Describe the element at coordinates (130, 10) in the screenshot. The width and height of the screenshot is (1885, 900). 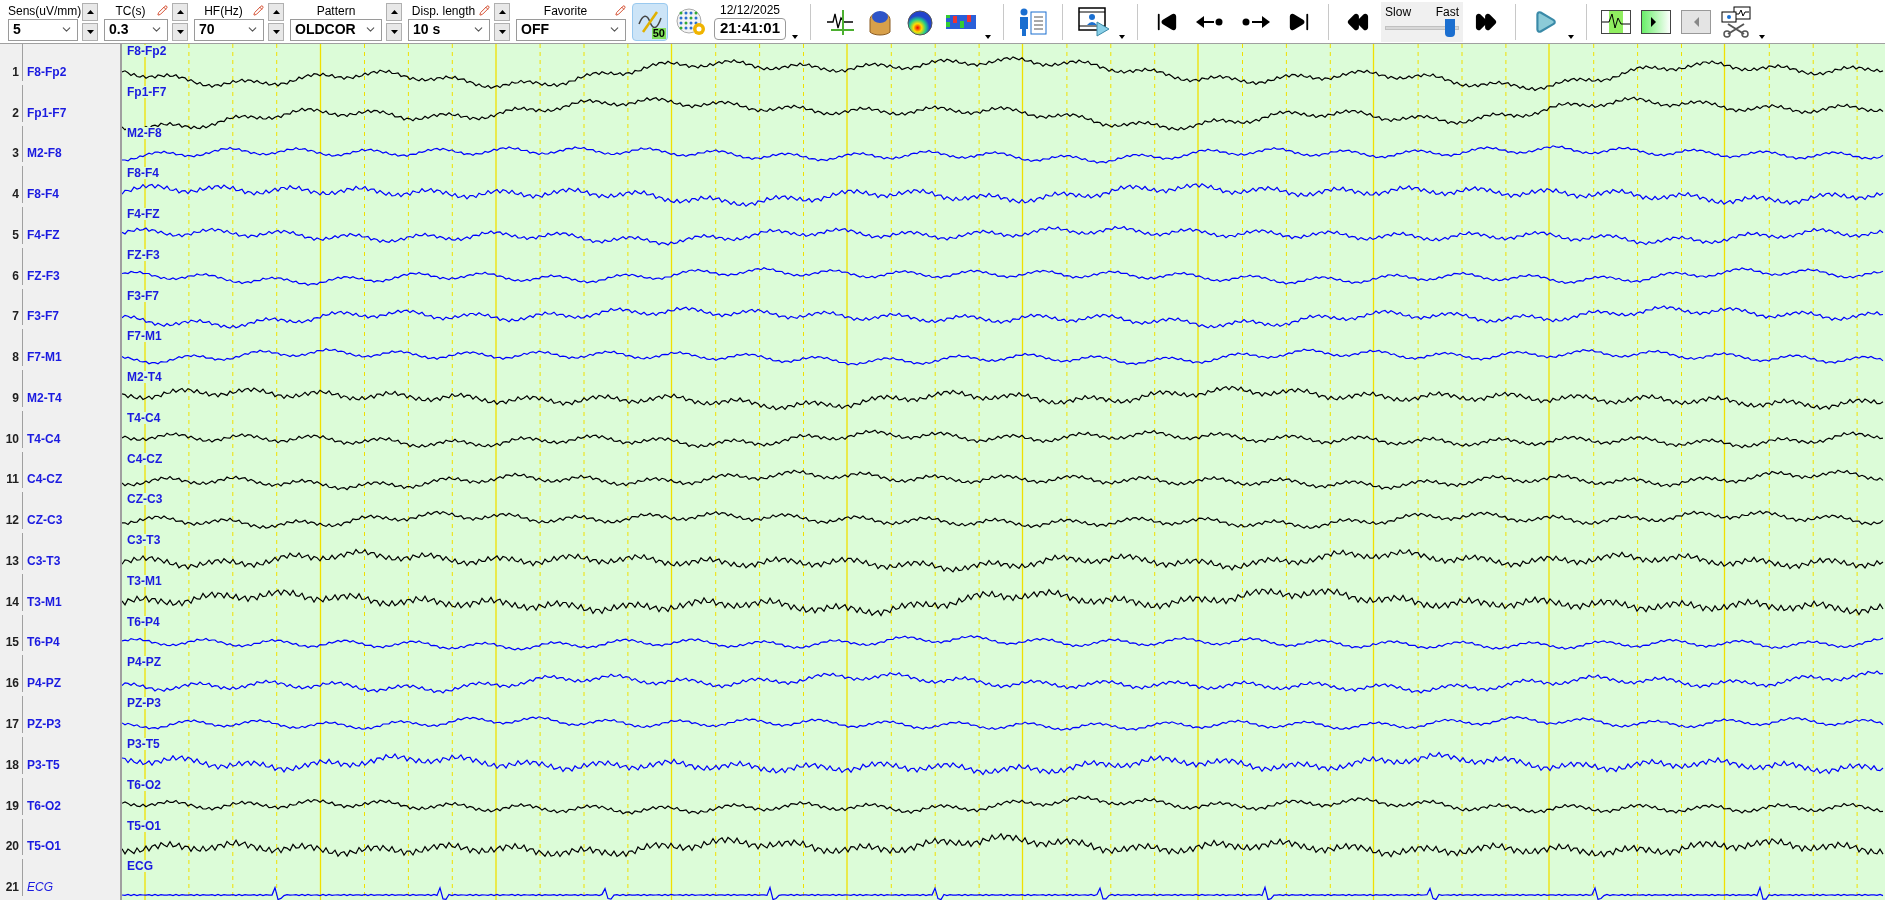
I see `selector-label: TC(s)` at that location.